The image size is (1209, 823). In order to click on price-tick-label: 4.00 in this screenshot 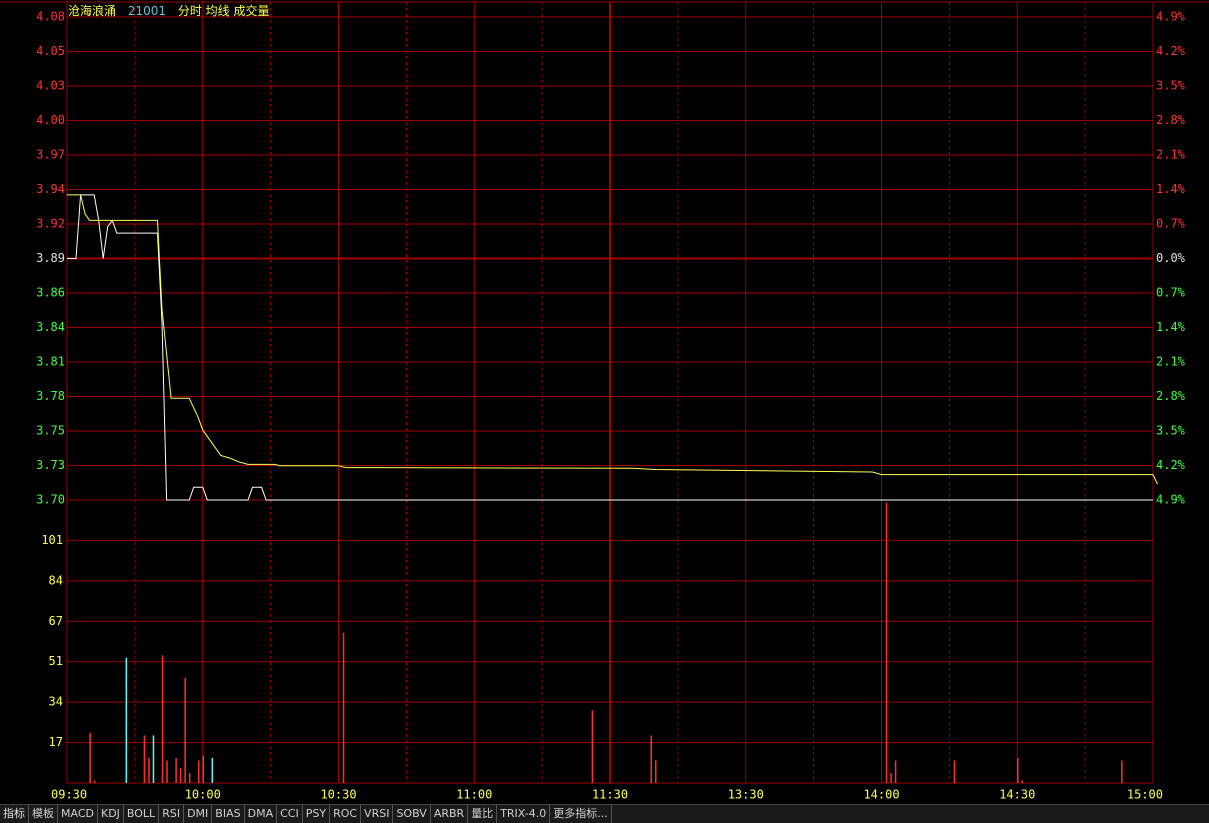, I will do `click(50, 120)`.